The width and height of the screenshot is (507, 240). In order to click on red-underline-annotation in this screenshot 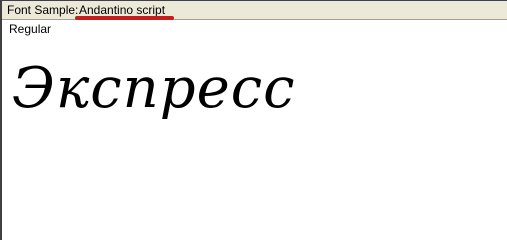, I will do `click(124, 18)`.